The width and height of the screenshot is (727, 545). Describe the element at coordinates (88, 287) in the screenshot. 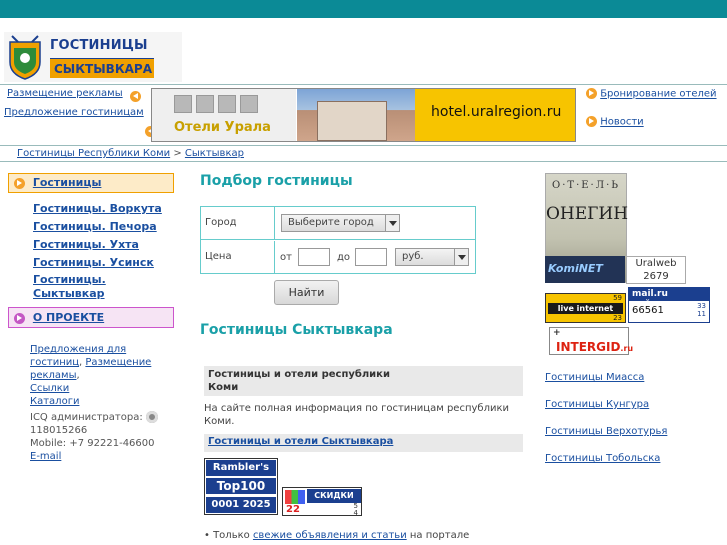

I see `nav-city-syktyvkar: Гостиницы. Сыктывкар` at that location.